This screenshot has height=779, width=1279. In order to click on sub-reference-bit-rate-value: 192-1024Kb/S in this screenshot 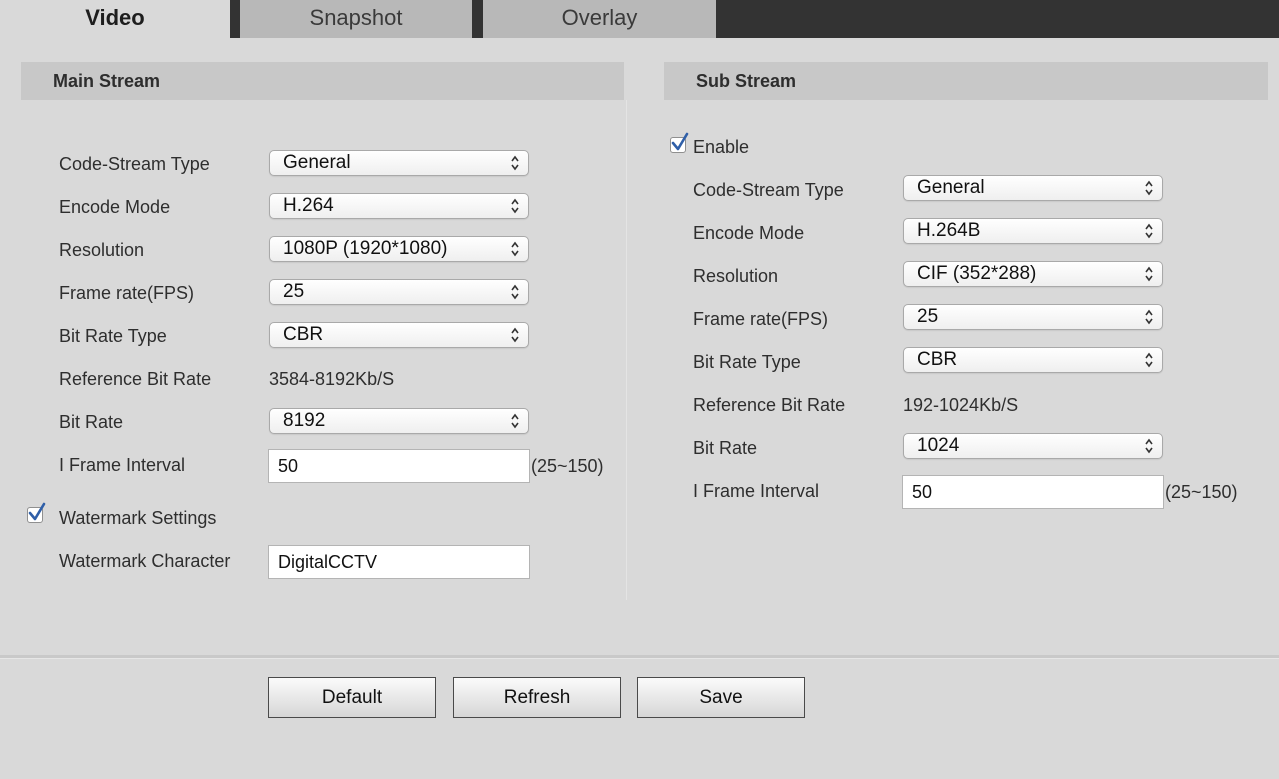, I will do `click(961, 405)`.